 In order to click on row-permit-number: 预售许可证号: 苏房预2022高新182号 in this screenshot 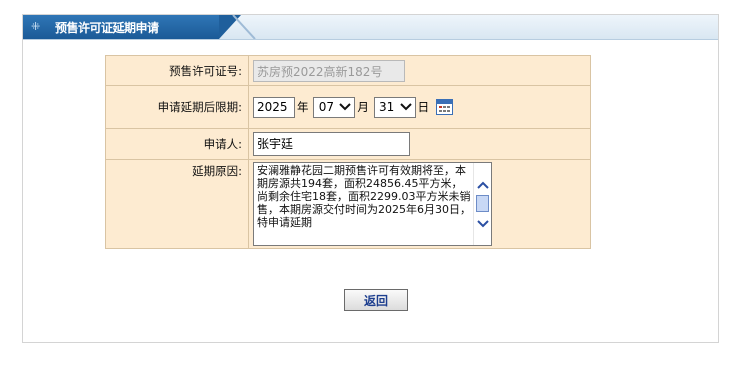, I will do `click(348, 70)`.